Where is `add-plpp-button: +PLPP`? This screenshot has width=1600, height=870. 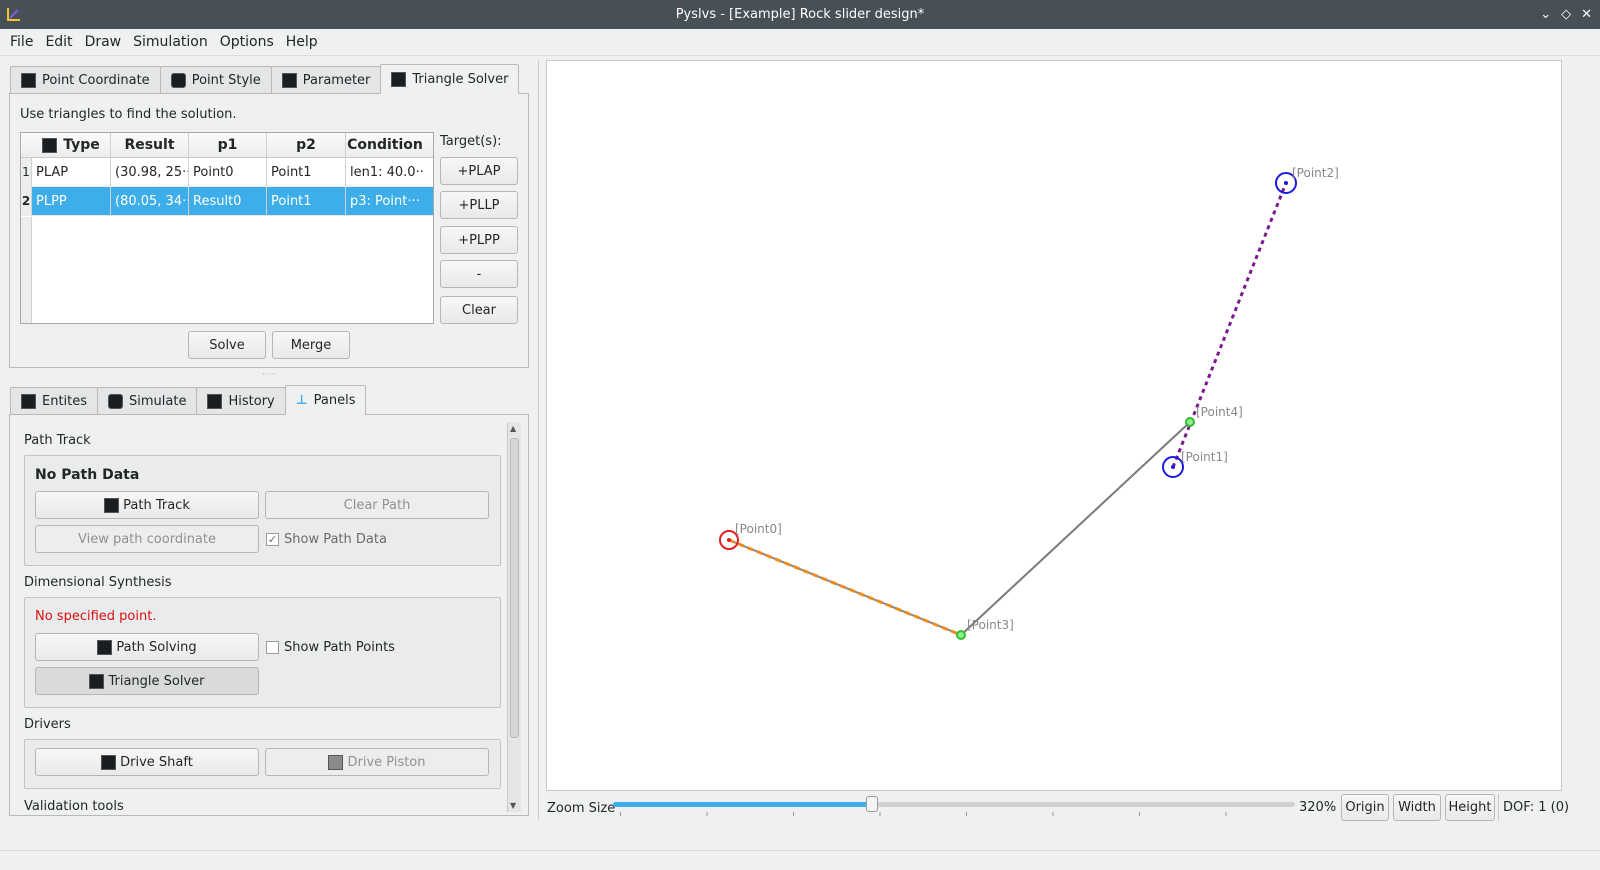 add-plpp-button: +PLPP is located at coordinates (479, 240).